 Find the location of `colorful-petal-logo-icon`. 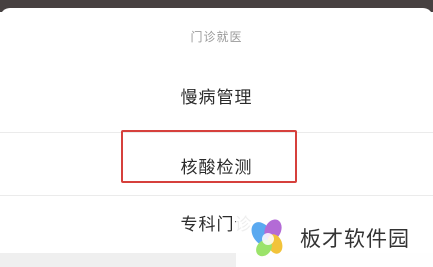

colorful-petal-logo-icon is located at coordinates (268, 238).